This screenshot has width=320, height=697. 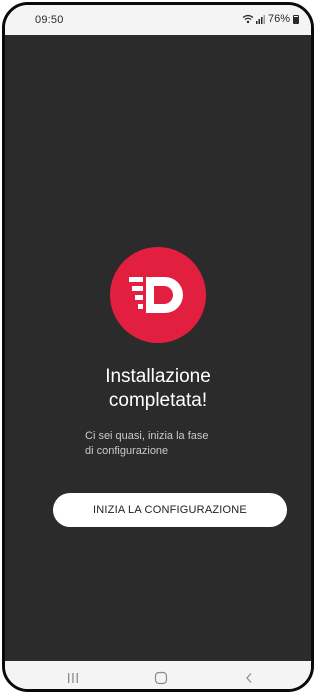 I want to click on signal-icon, so click(x=260, y=19).